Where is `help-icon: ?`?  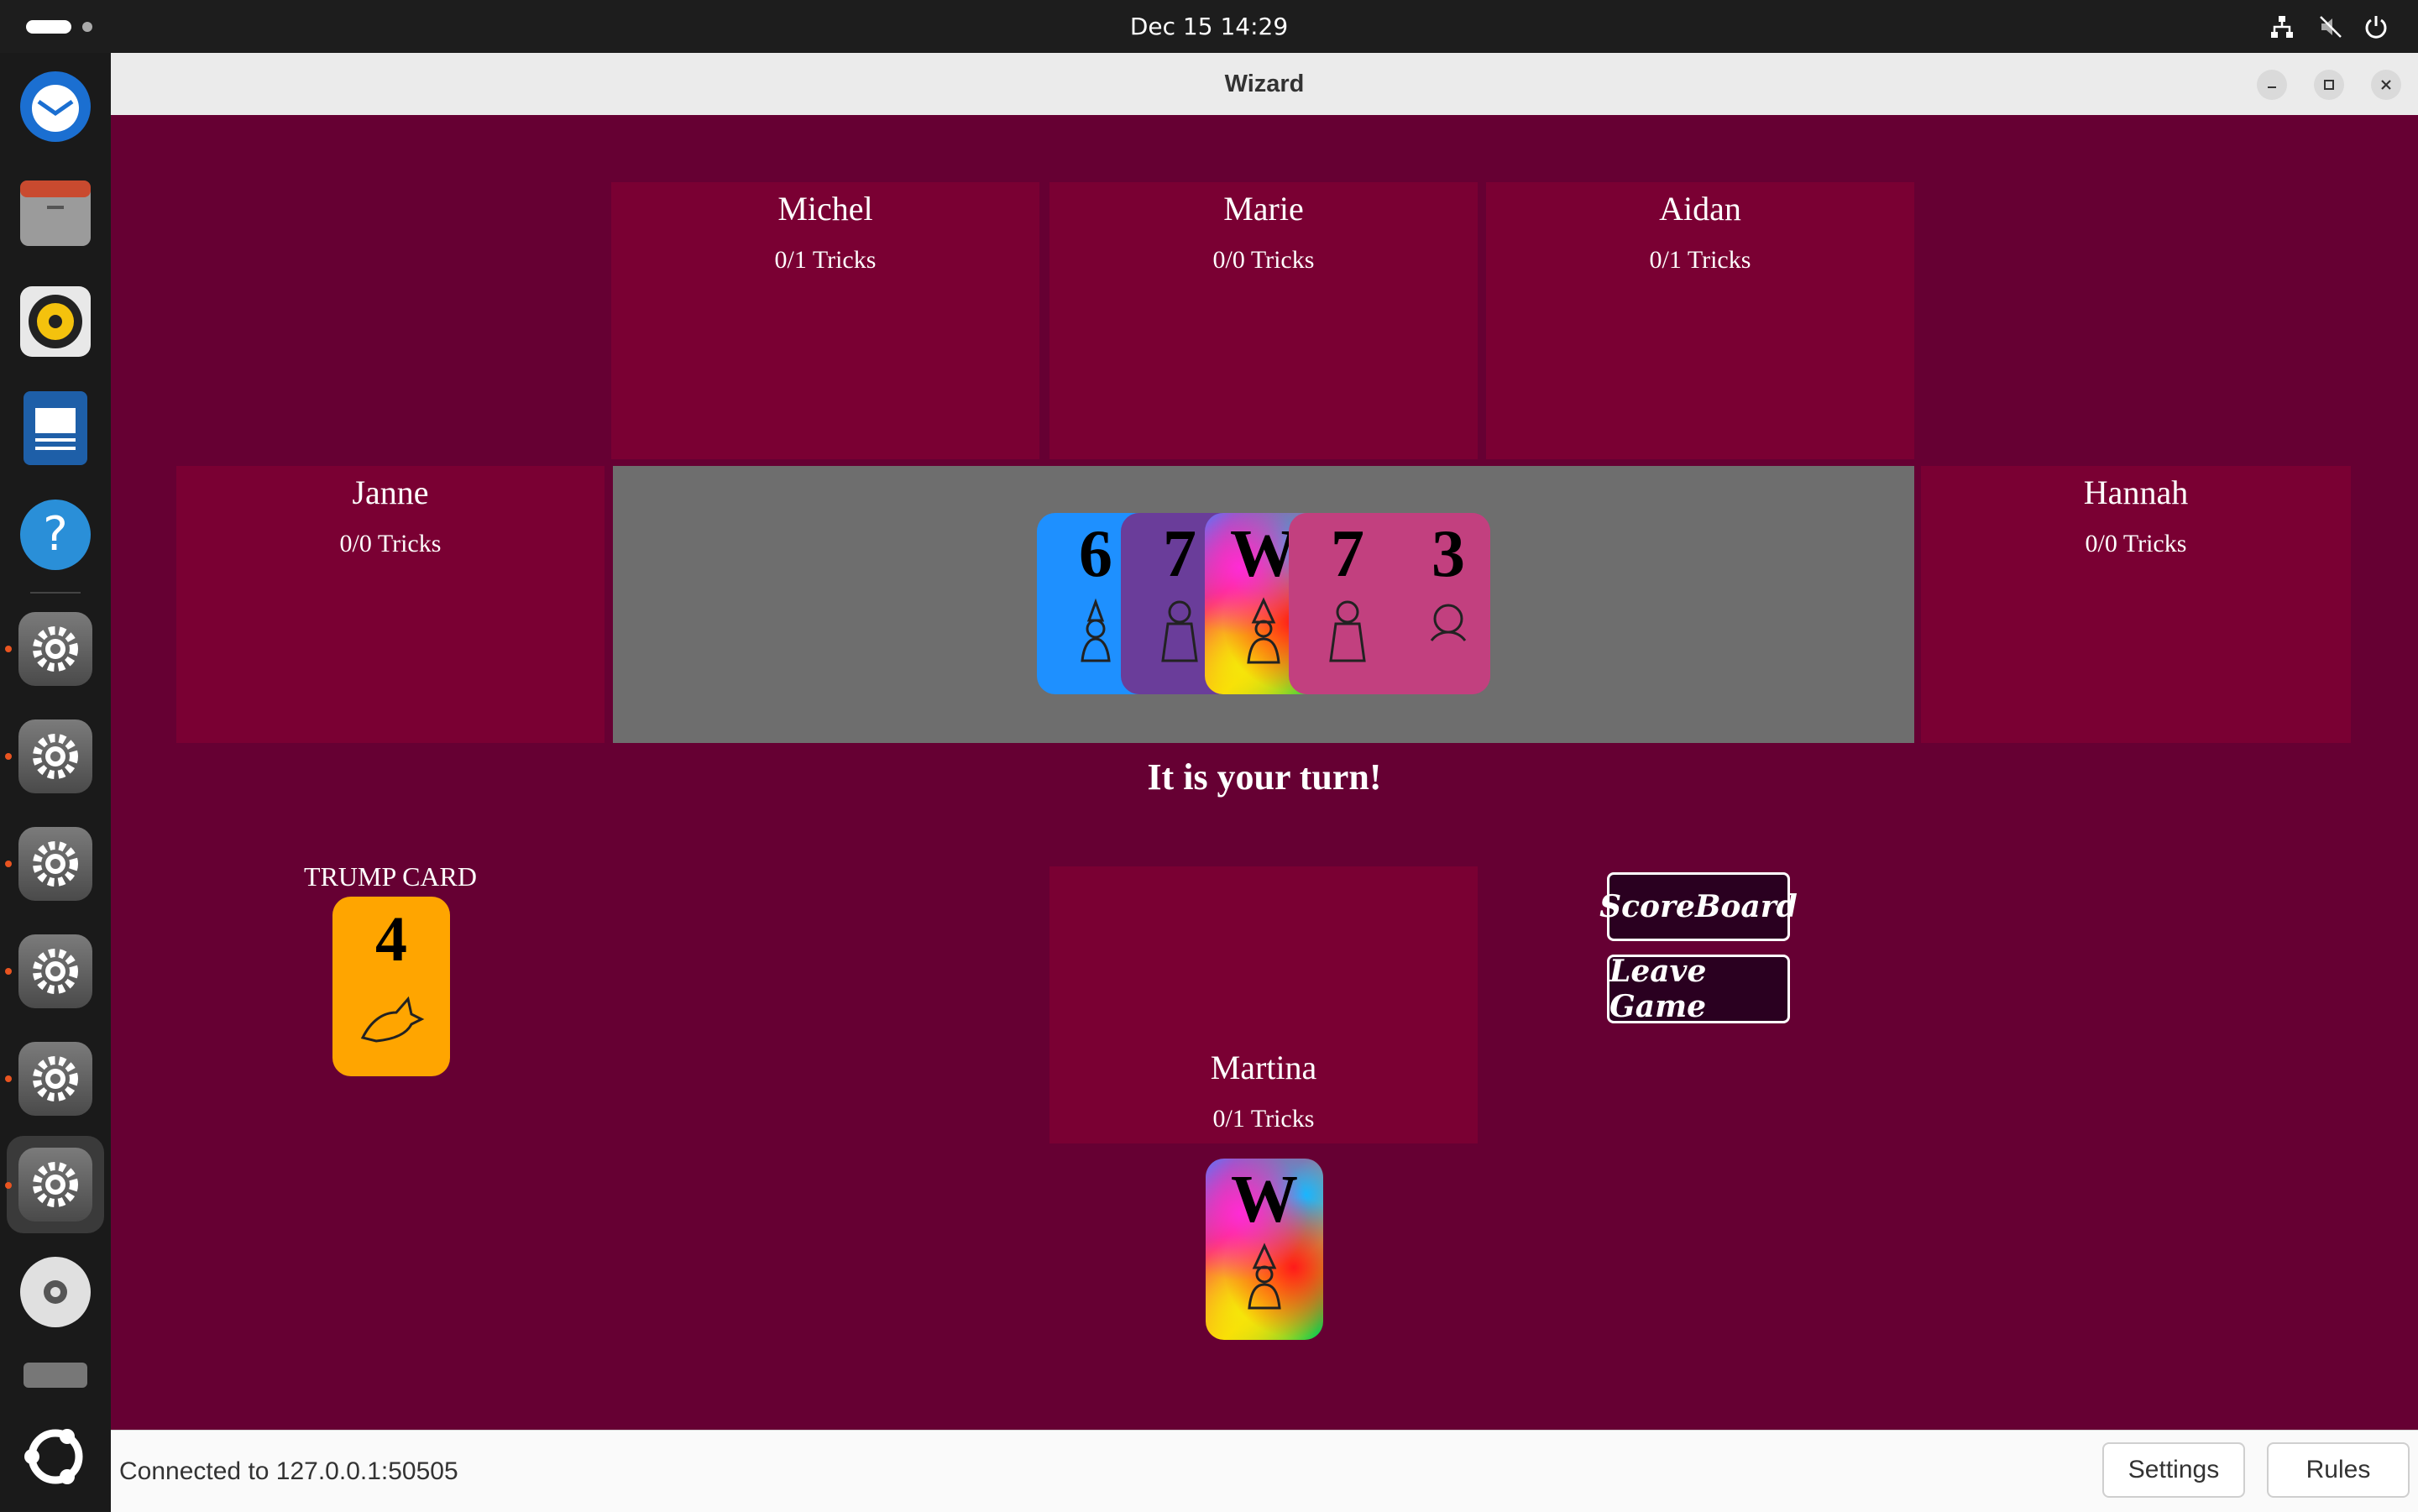 help-icon: ? is located at coordinates (55, 534).